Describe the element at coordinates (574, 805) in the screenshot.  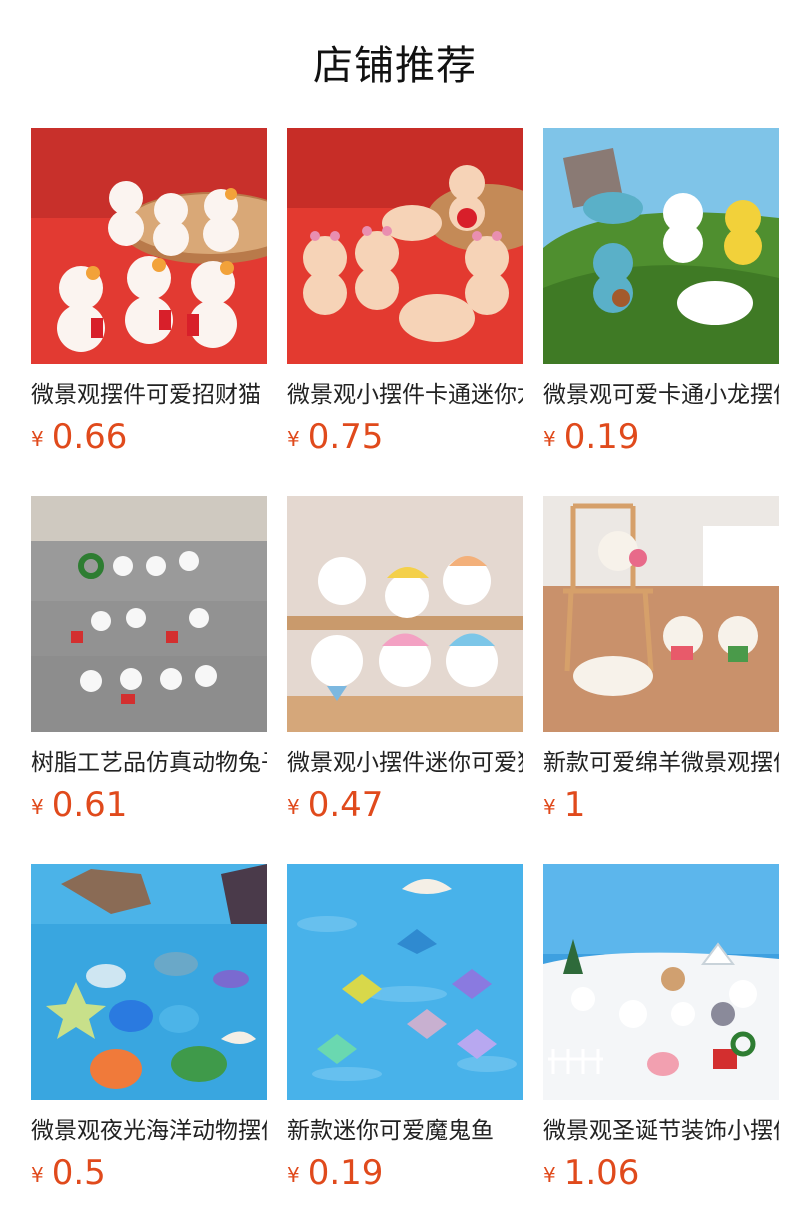
I see `price-value: 1` at that location.